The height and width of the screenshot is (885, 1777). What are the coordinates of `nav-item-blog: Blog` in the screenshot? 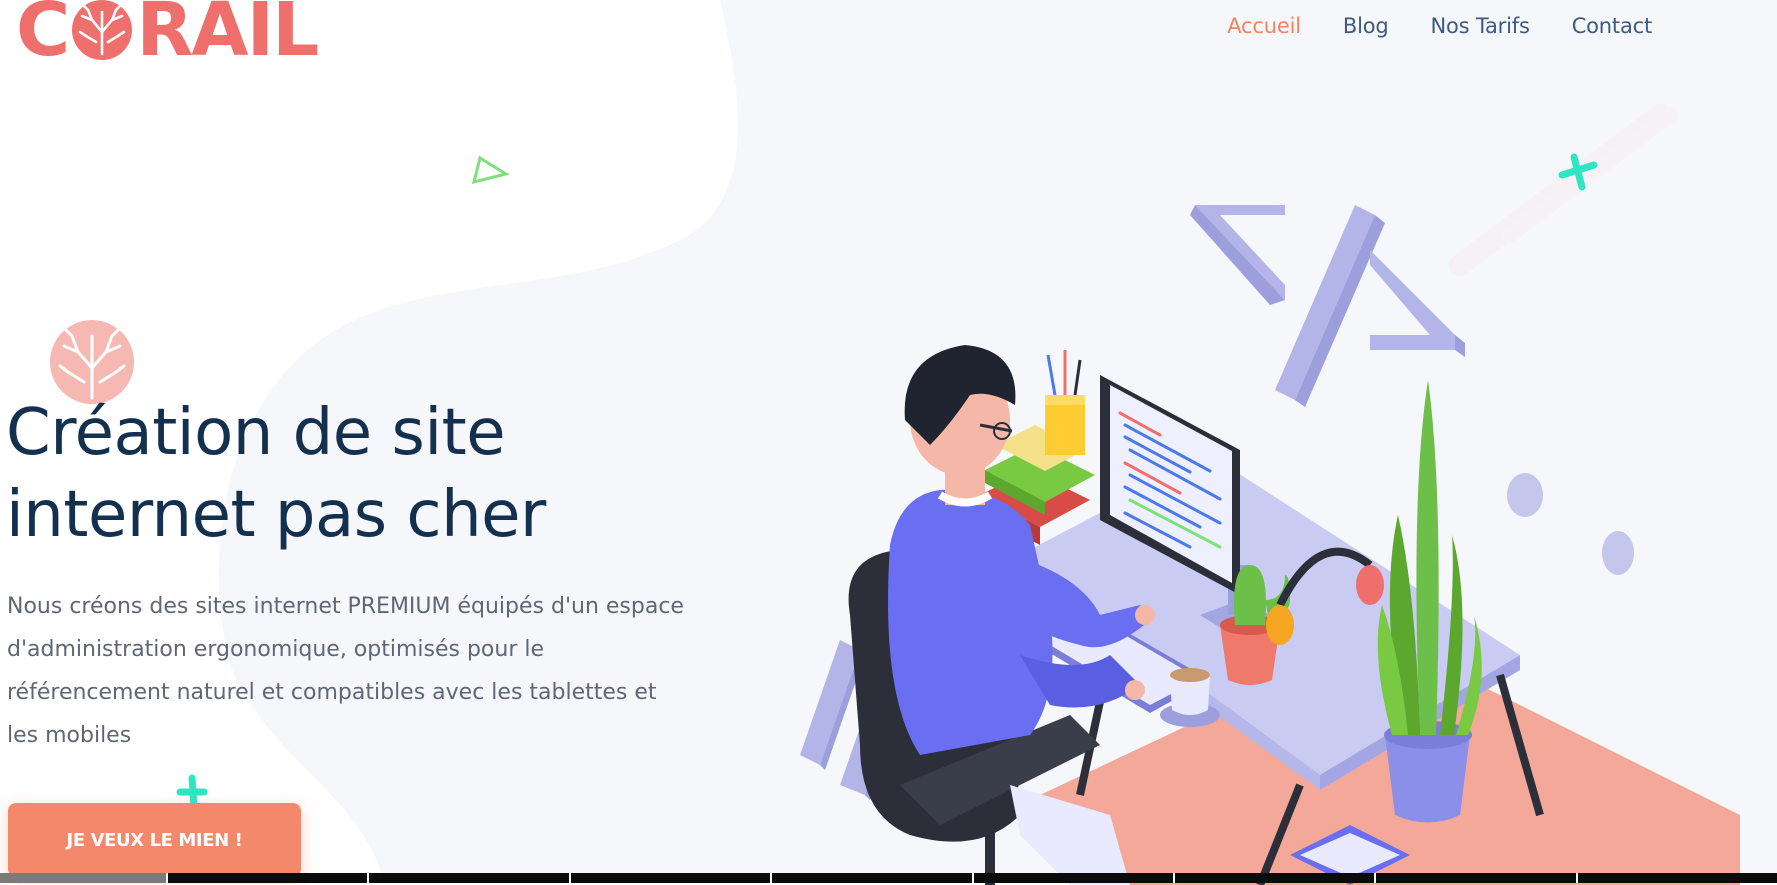 It's located at (1366, 26).